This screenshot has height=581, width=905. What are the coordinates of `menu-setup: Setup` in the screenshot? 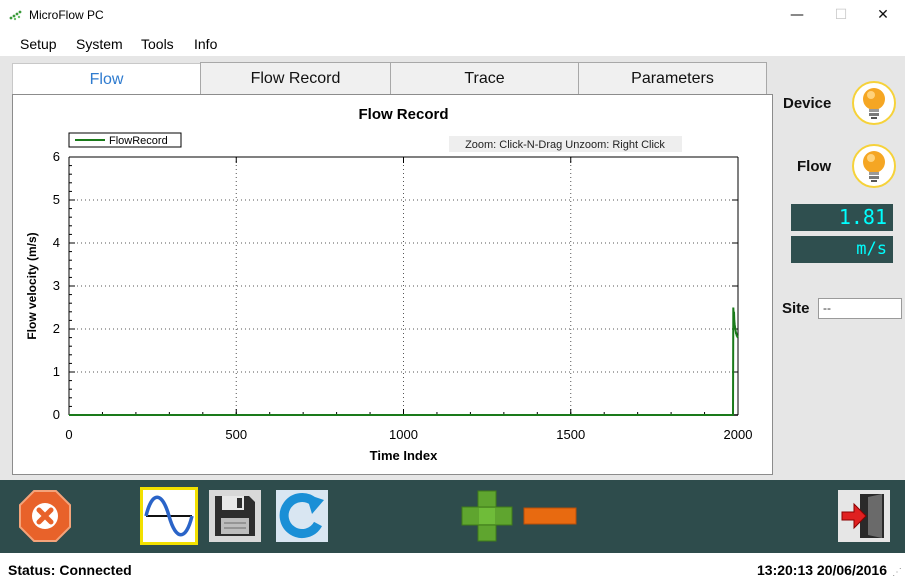 It's located at (38, 44).